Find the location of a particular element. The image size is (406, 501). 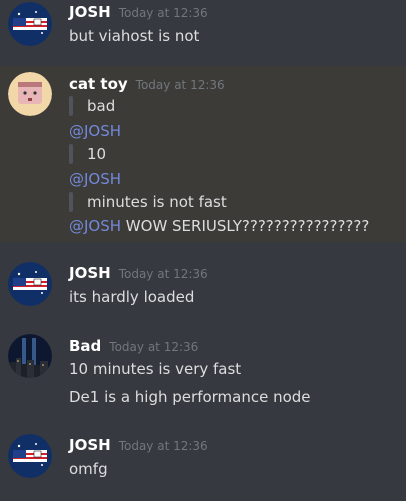

username: cat toy Today at 12:36 is located at coordinates (147, 84).